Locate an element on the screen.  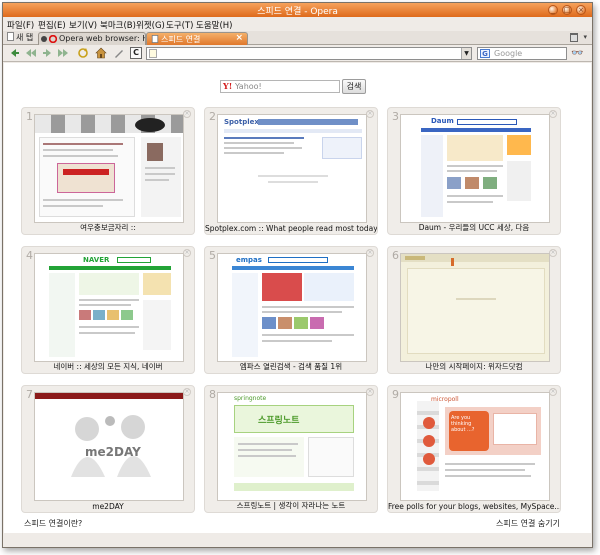
tile-thumbnail: NAVER is located at coordinates (109, 307).